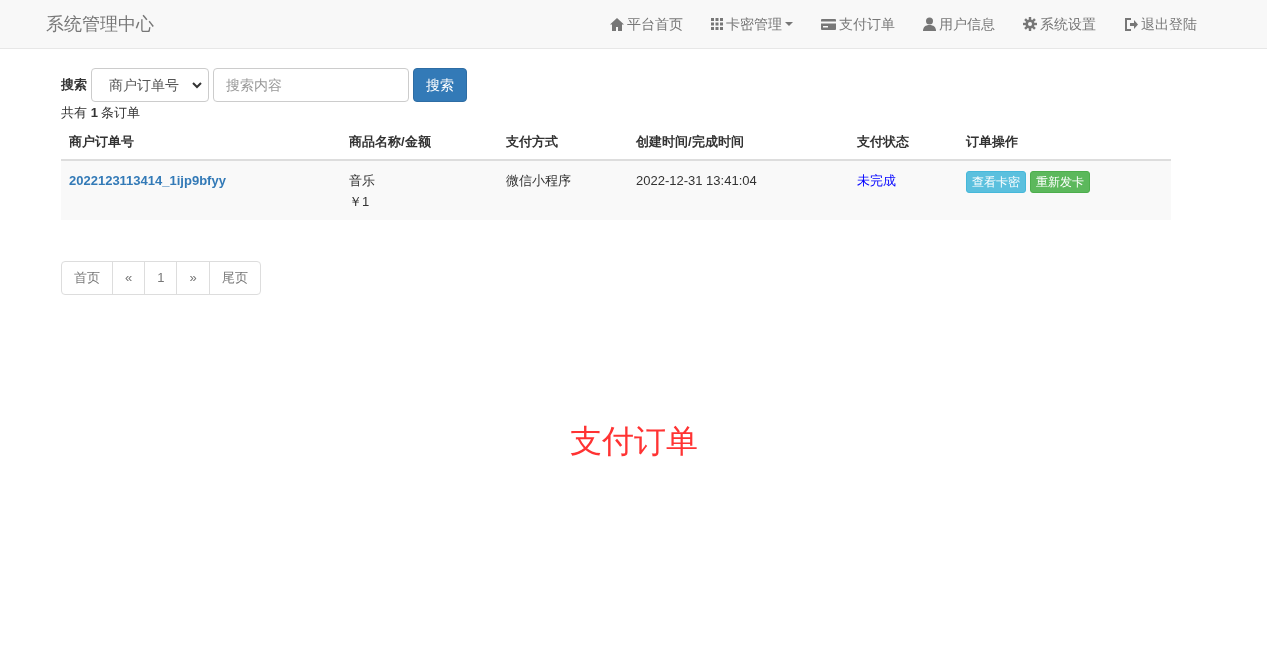 The height and width of the screenshot is (655, 1267). Describe the element at coordinates (929, 24) in the screenshot. I see `user-icon` at that location.